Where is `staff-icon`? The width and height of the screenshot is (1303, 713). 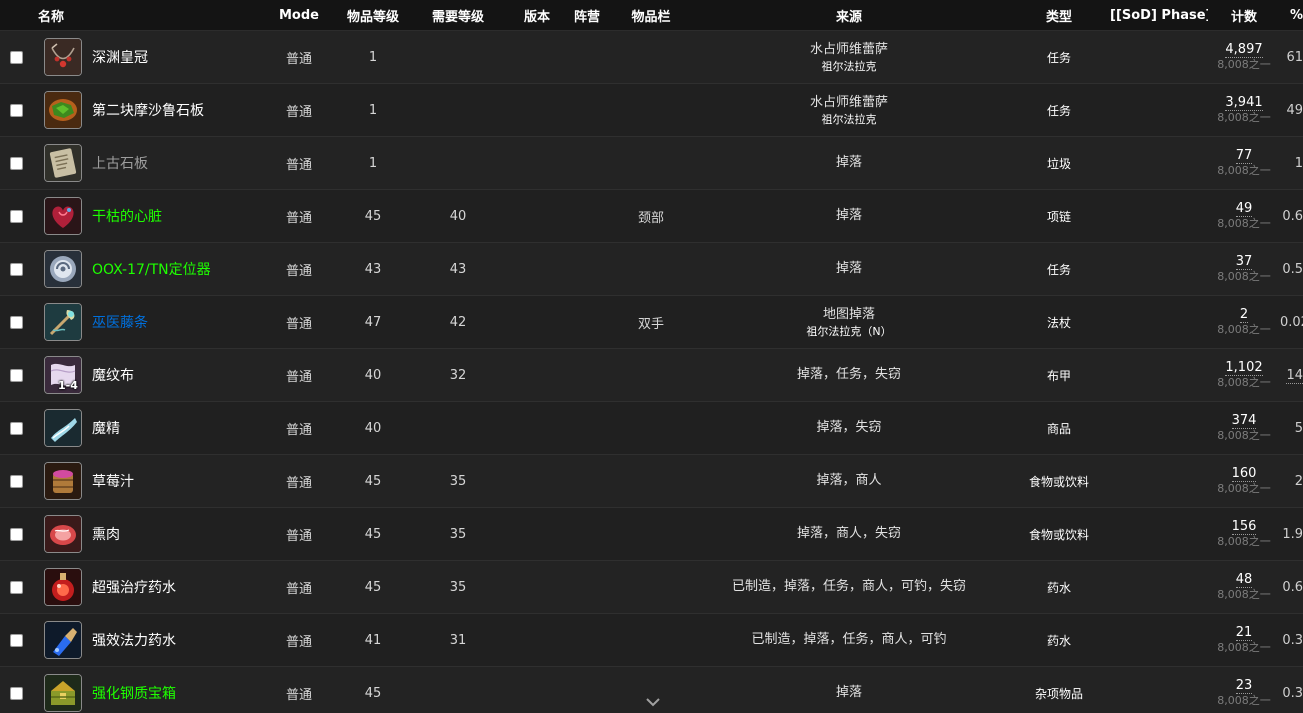 staff-icon is located at coordinates (63, 322).